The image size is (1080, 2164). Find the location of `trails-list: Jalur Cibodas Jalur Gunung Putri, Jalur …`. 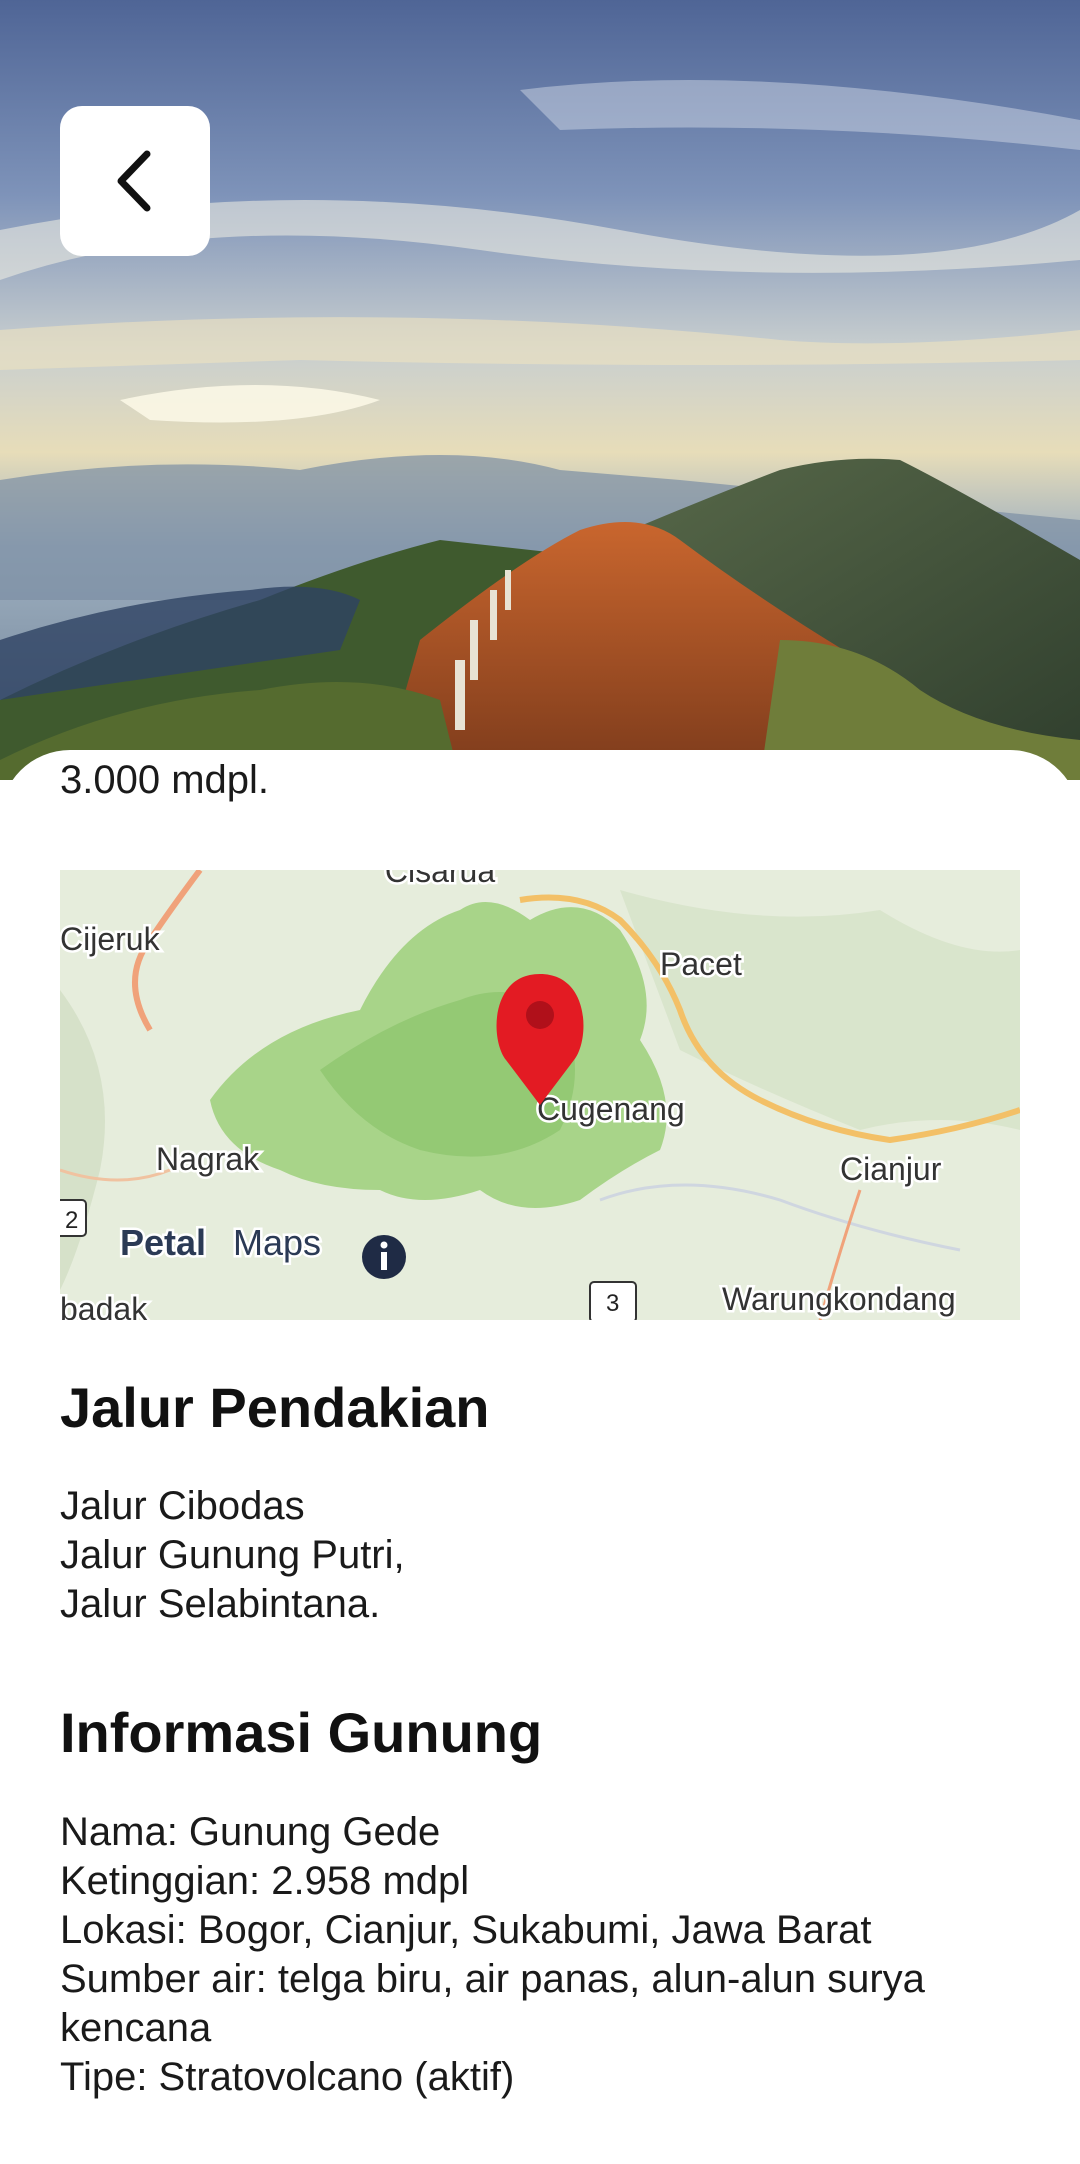

trails-list: Jalur Cibodas Jalur Gunung Putri, Jalur … is located at coordinates (545, 1555).